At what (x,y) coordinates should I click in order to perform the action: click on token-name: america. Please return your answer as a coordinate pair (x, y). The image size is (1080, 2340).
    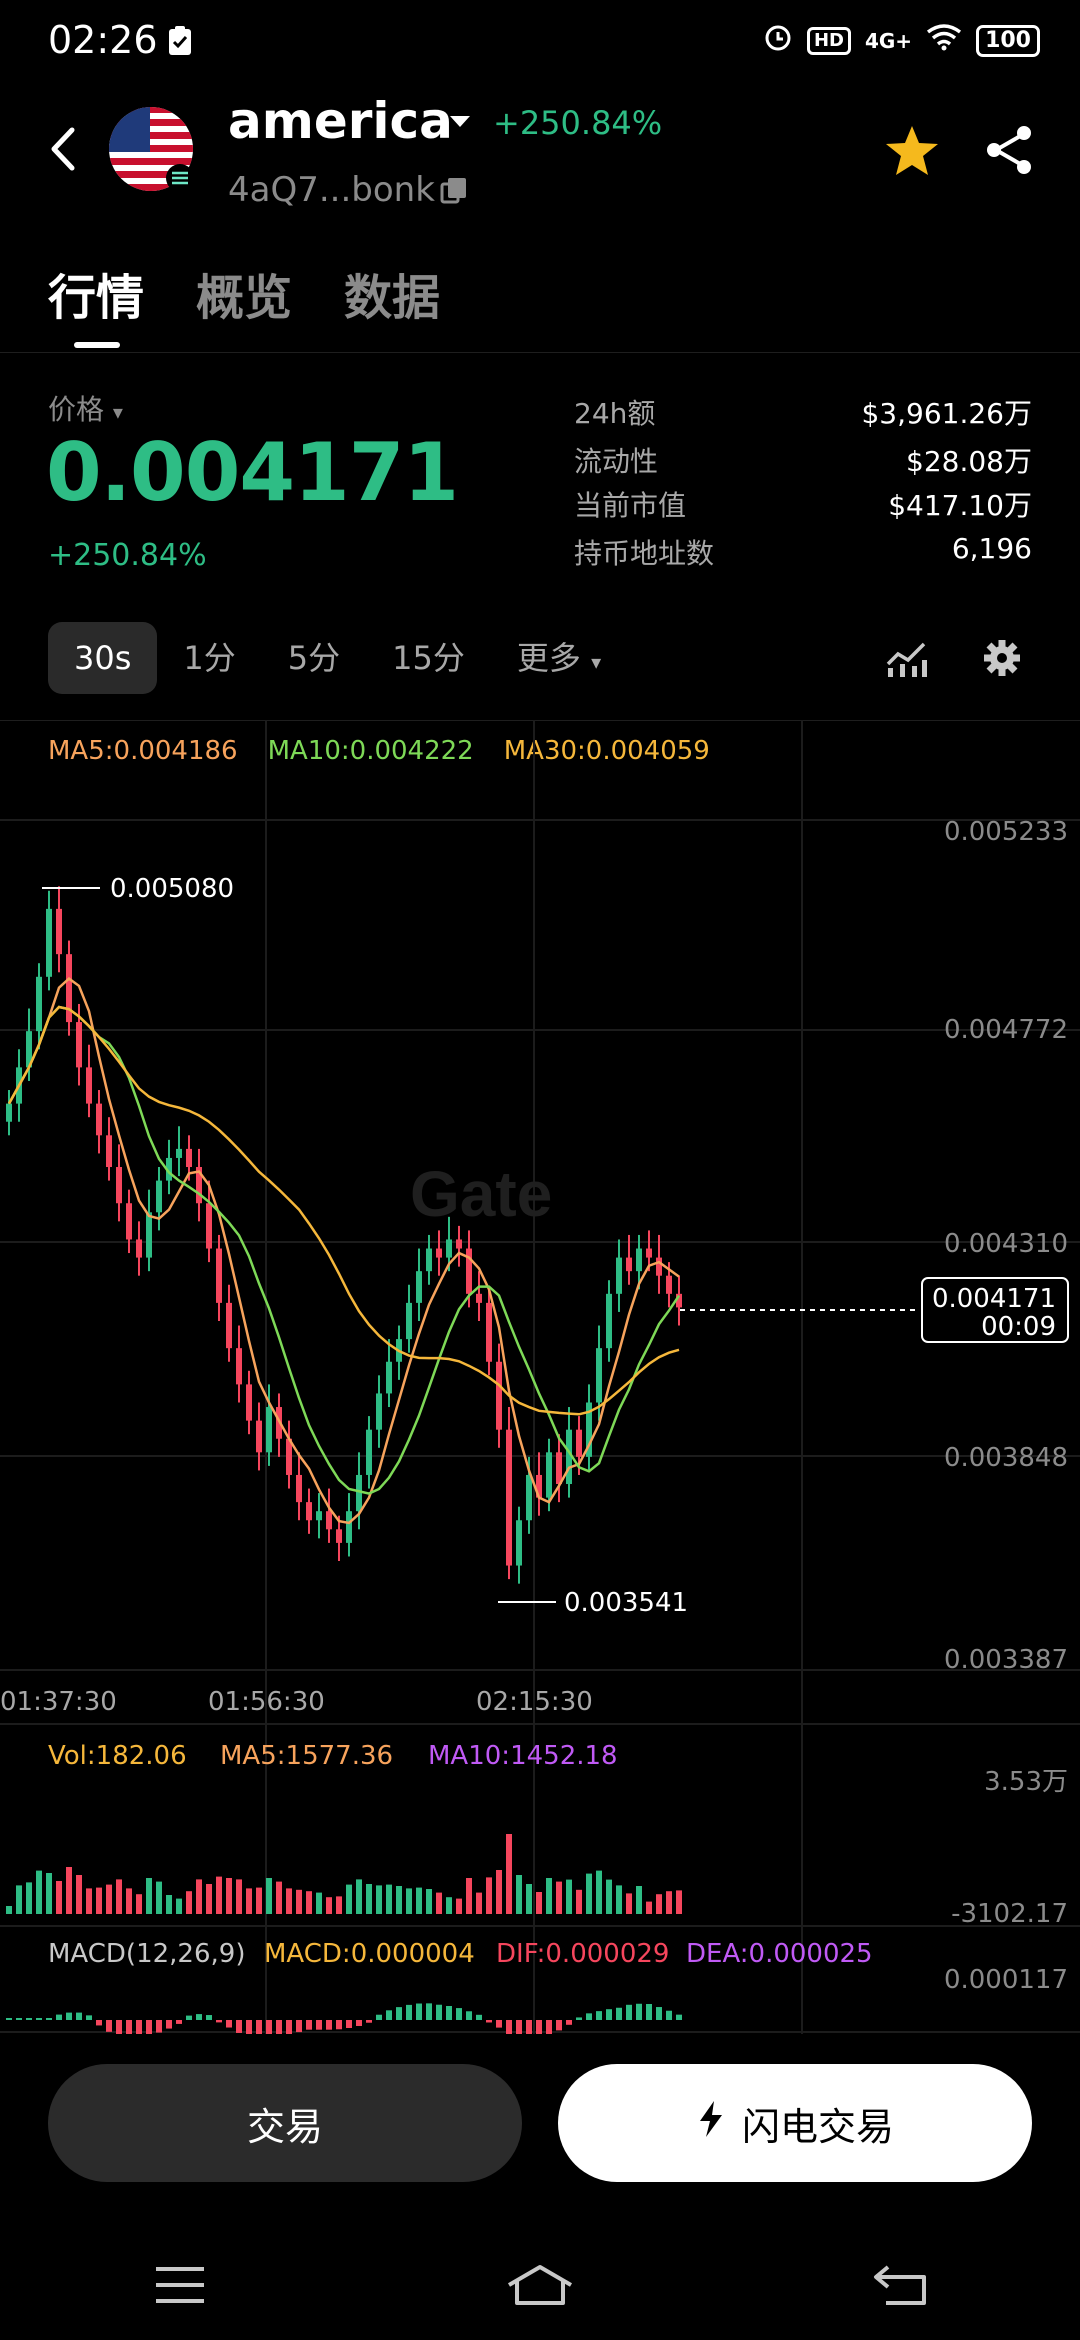
    Looking at the image, I should click on (340, 121).